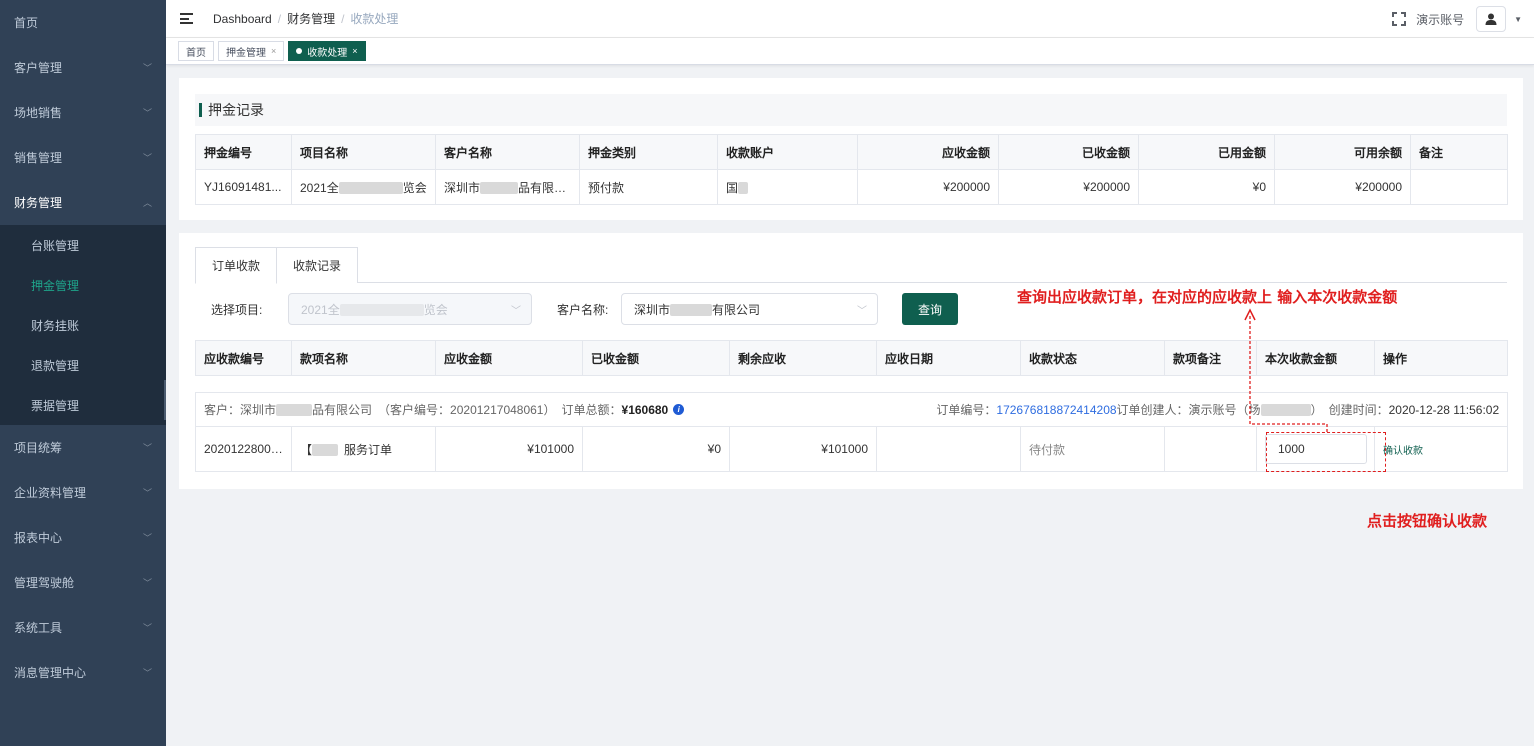 The image size is (1534, 746). What do you see at coordinates (196, 51) in the screenshot?
I see `tag-home: 首页` at bounding box center [196, 51].